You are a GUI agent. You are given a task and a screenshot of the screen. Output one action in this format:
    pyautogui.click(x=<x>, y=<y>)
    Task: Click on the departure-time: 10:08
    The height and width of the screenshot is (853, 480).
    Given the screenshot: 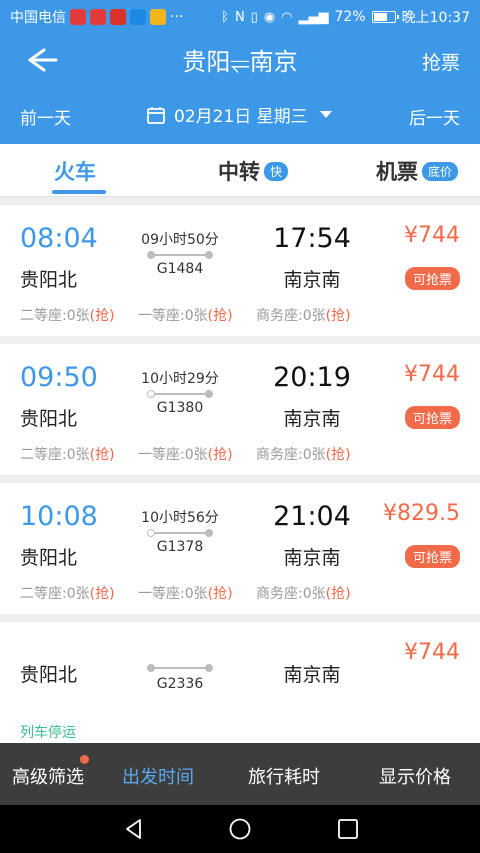 What is the action you would take?
    pyautogui.click(x=59, y=516)
    